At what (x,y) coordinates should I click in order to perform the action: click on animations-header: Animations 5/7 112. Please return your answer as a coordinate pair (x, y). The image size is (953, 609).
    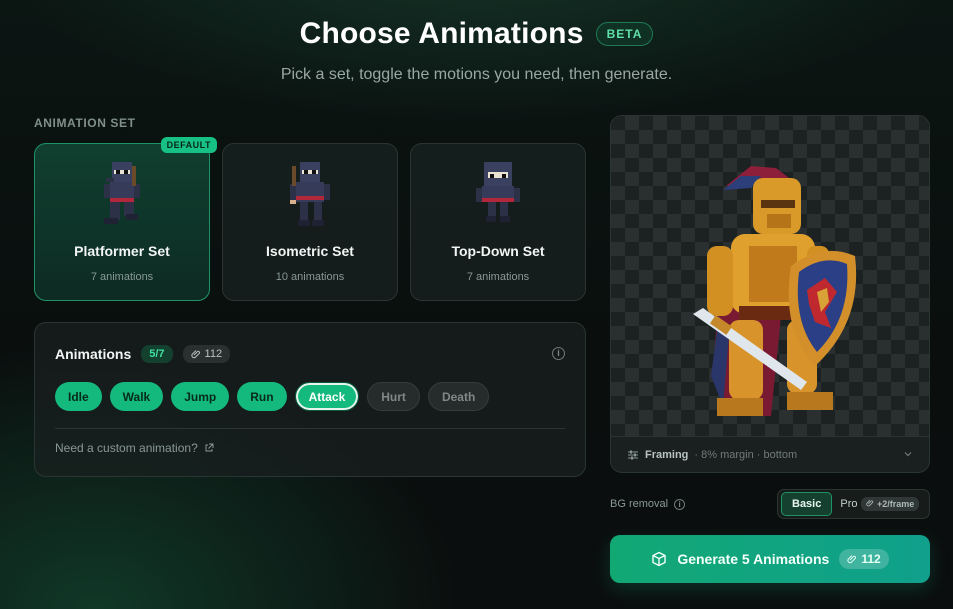
    Looking at the image, I should click on (143, 354).